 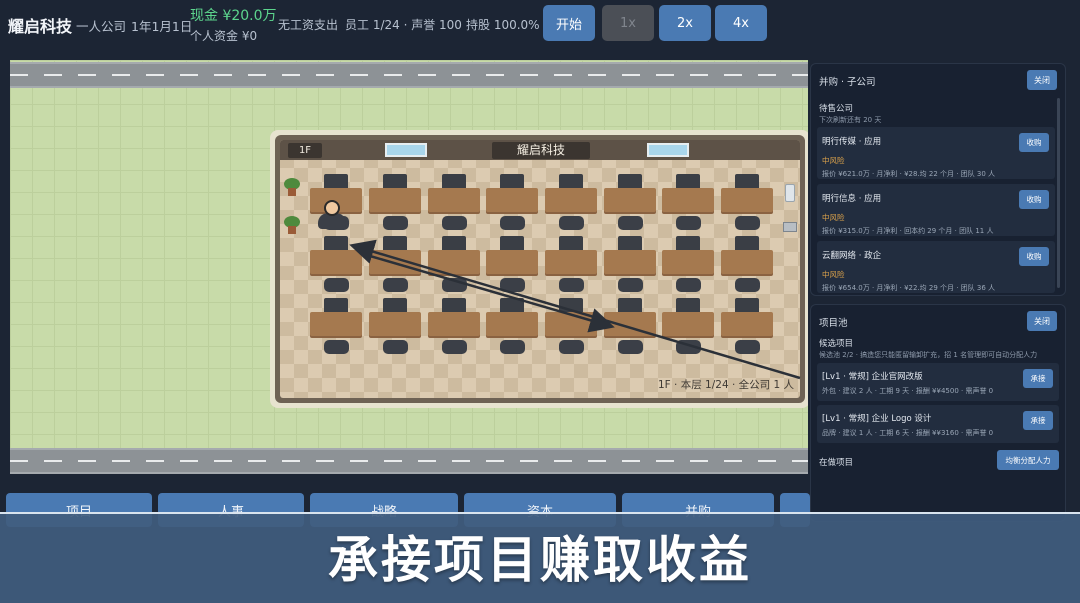 What do you see at coordinates (833, 323) in the screenshot?
I see `project-pool-title: 项目池` at bounding box center [833, 323].